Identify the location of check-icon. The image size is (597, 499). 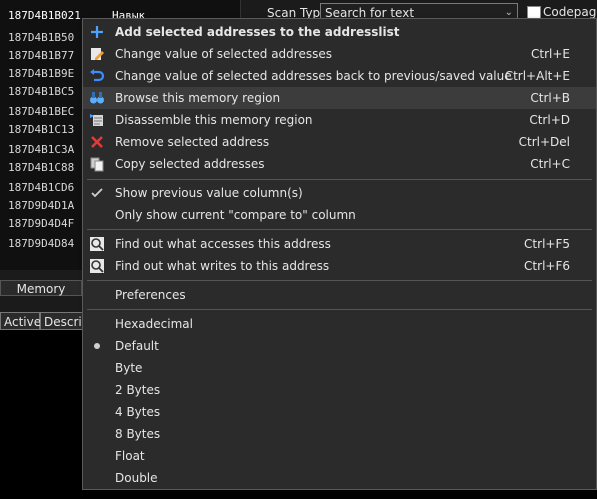
(97, 193).